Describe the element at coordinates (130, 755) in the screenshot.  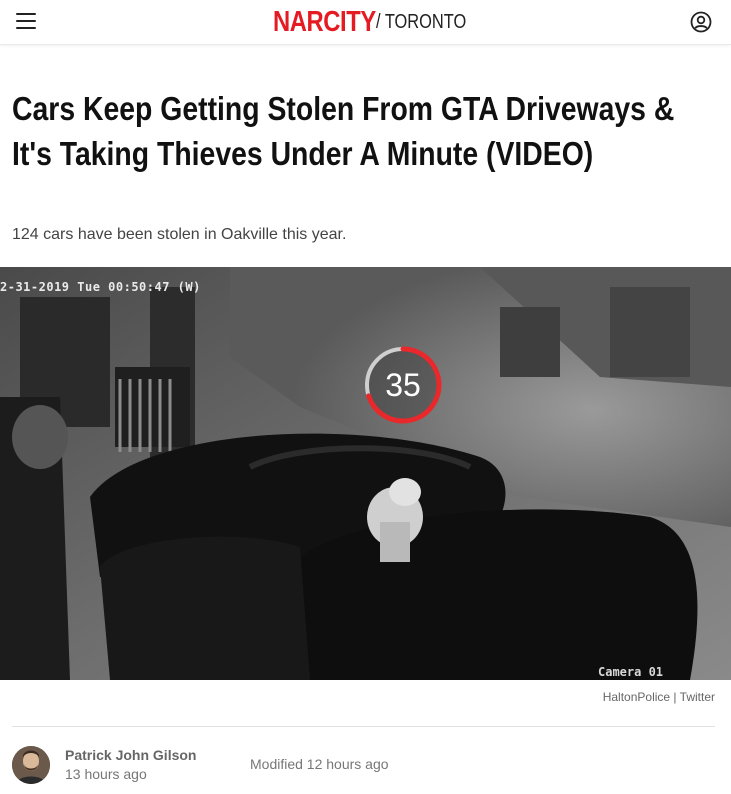
I see `author-name: Patrick John Gilson` at that location.